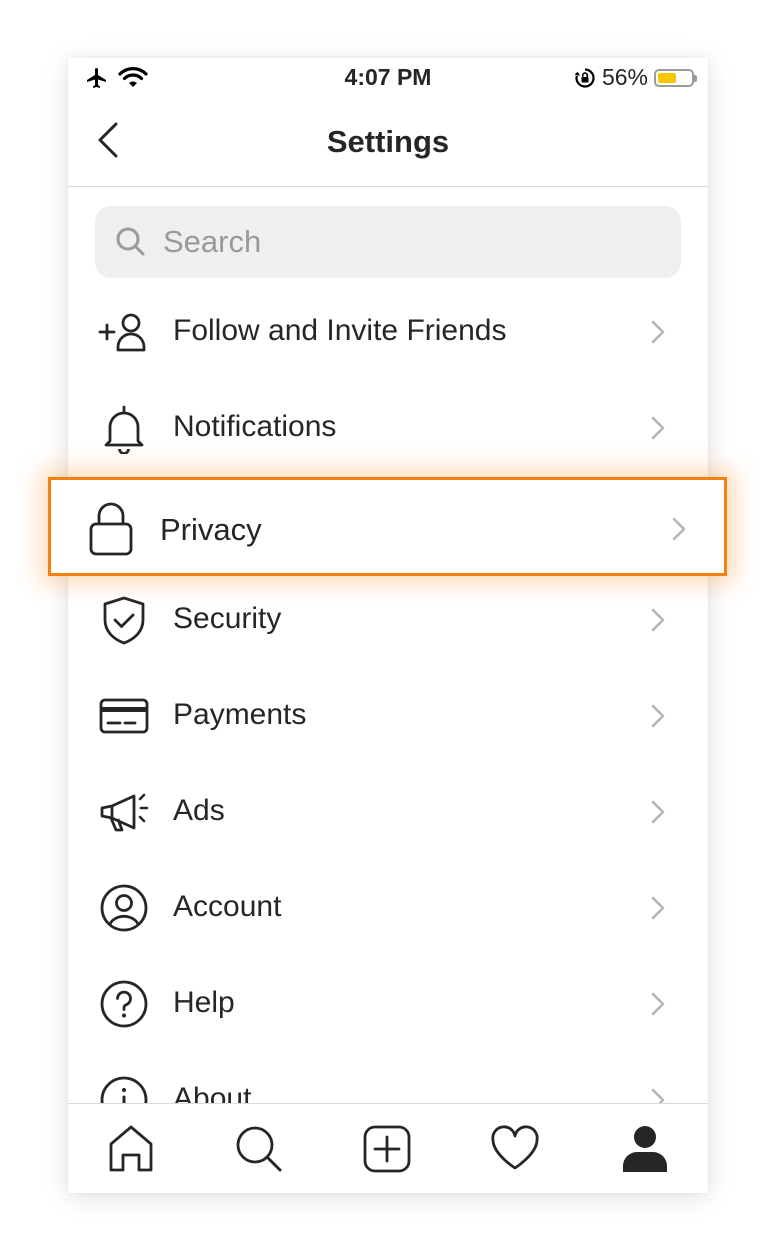 The width and height of the screenshot is (775, 1252). What do you see at coordinates (388, 79) in the screenshot?
I see `status-bar: 4:07 PM 56%` at bounding box center [388, 79].